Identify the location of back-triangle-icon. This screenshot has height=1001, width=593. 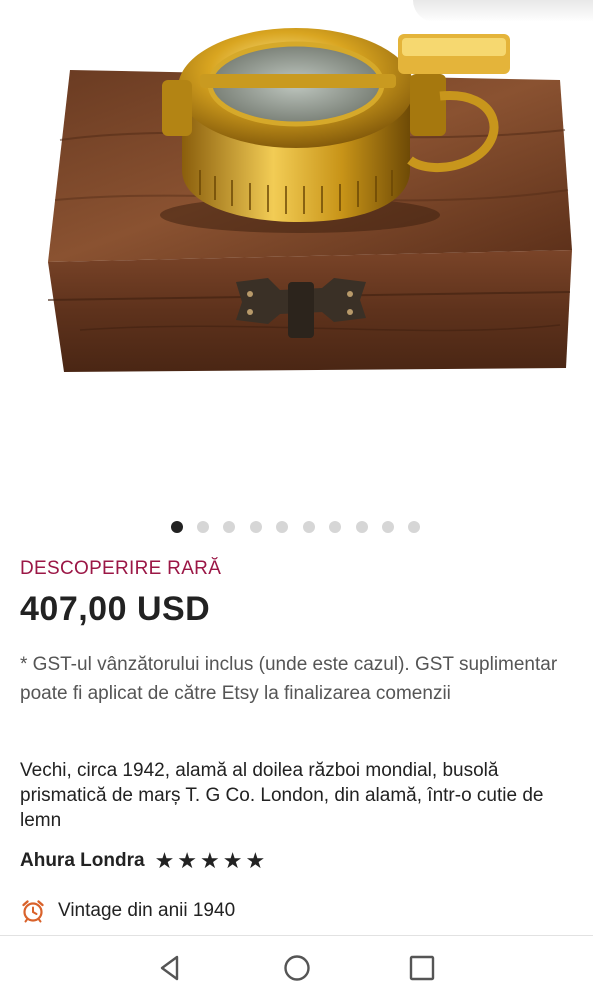
(170, 968).